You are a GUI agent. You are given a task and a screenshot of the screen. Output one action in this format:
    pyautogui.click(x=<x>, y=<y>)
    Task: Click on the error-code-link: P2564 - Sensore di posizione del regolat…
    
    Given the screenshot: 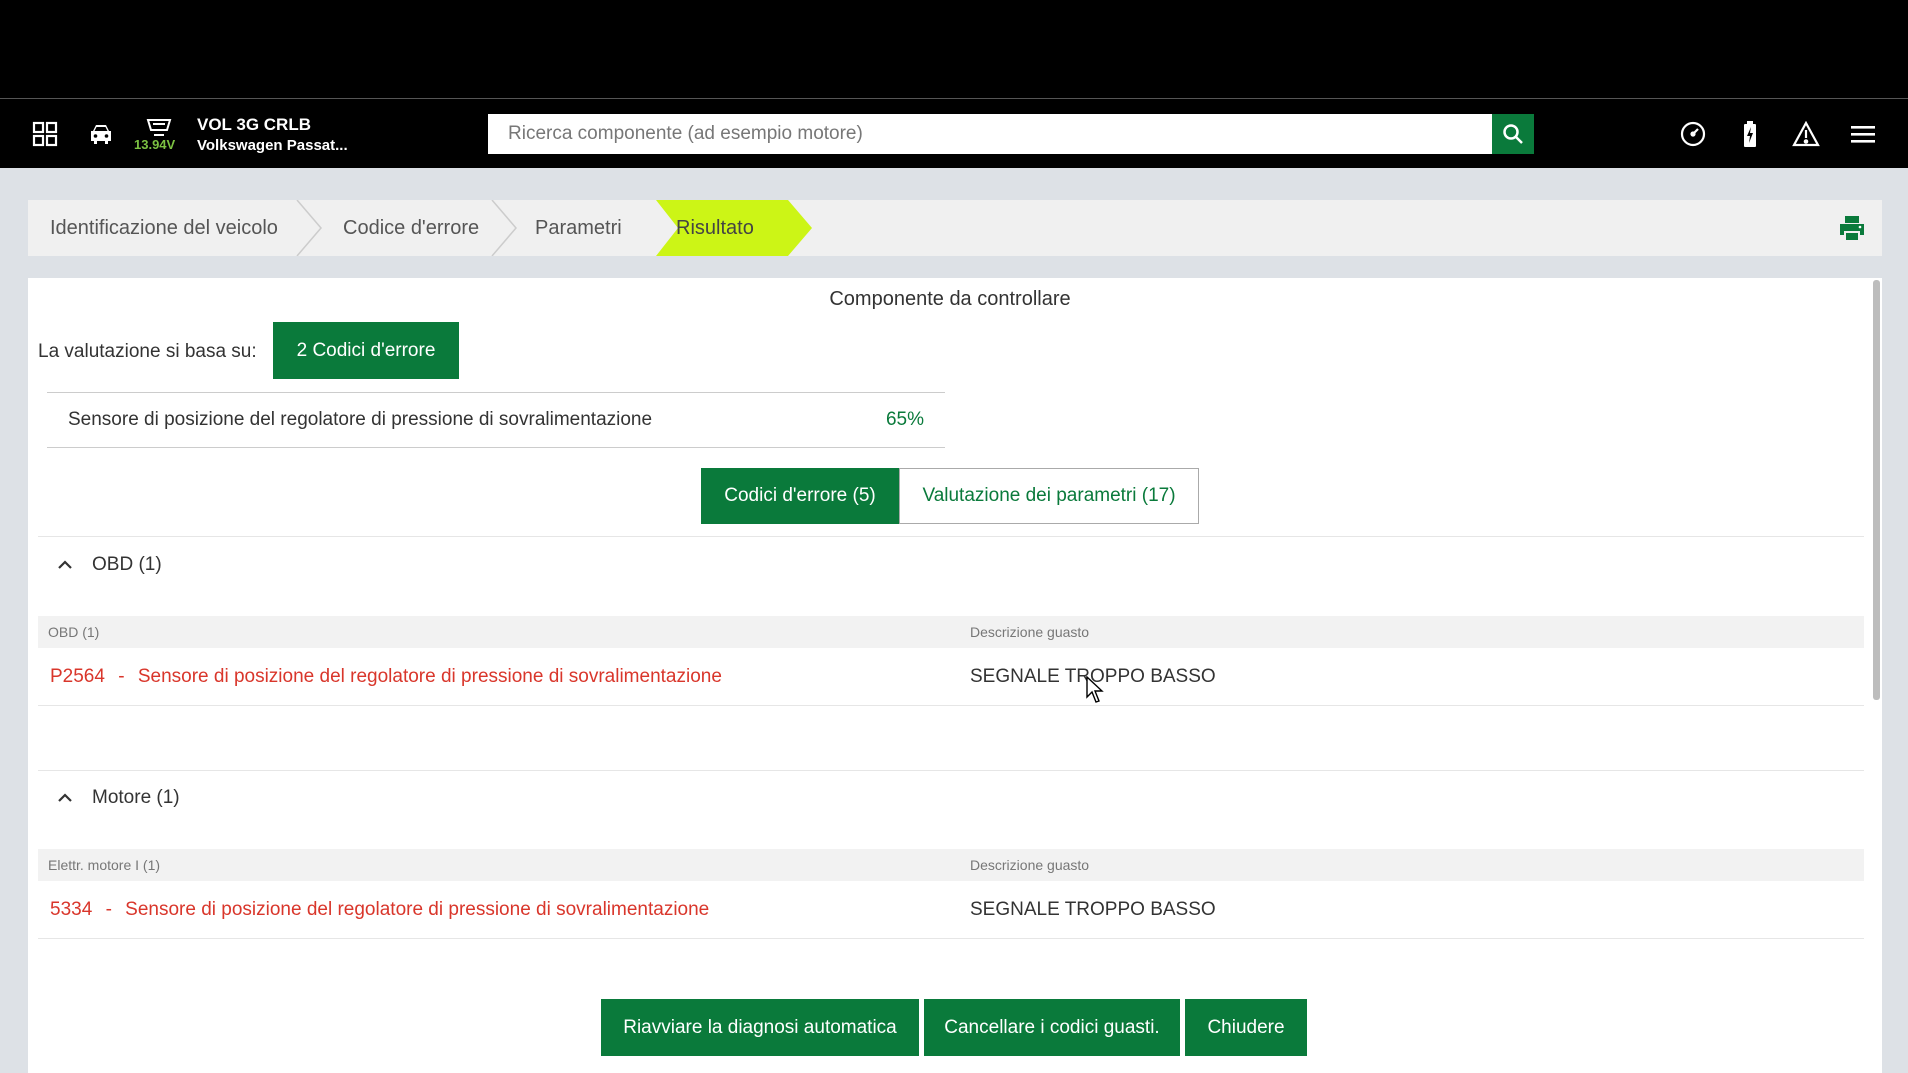 What is the action you would take?
    pyautogui.click(x=386, y=677)
    